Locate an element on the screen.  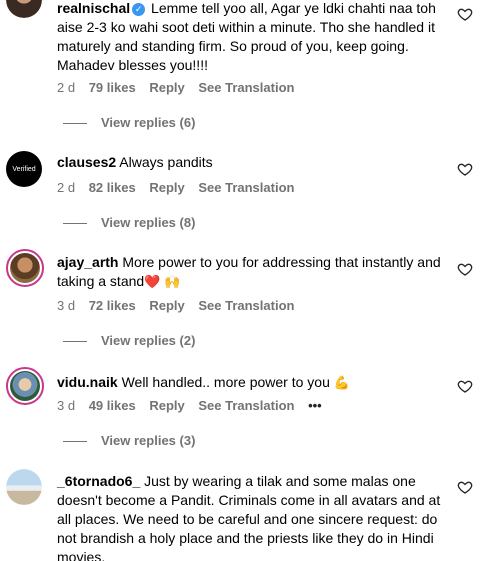
view-replies-button: View replies (8) is located at coordinates (129, 222).